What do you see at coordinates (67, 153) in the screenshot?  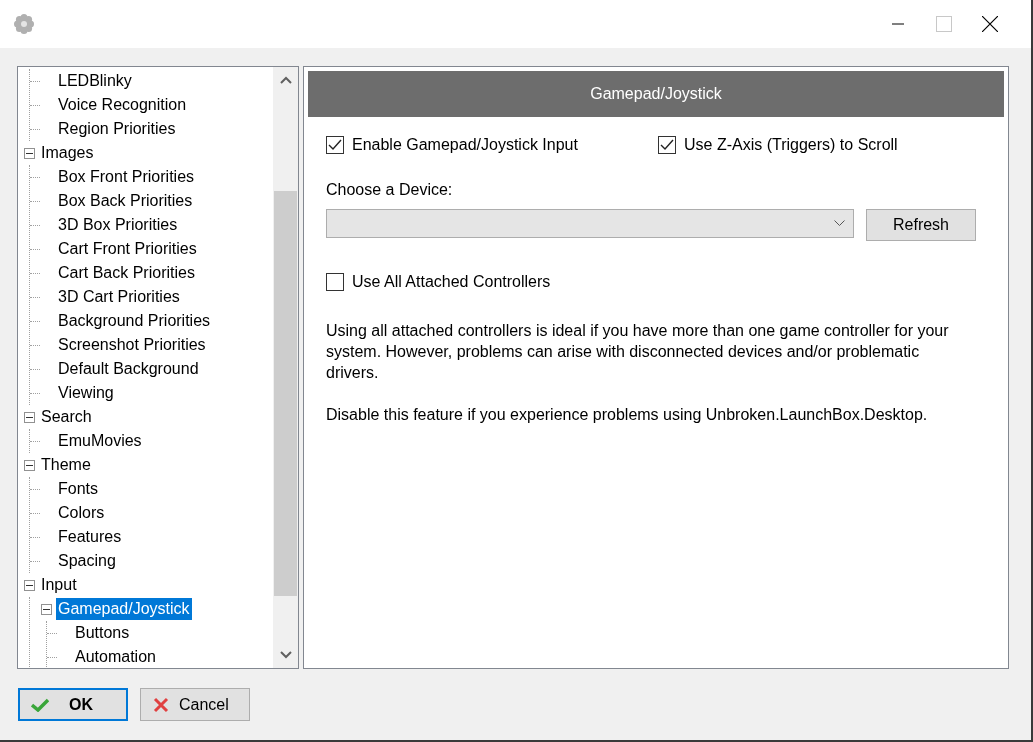 I see `tree-item: Images` at bounding box center [67, 153].